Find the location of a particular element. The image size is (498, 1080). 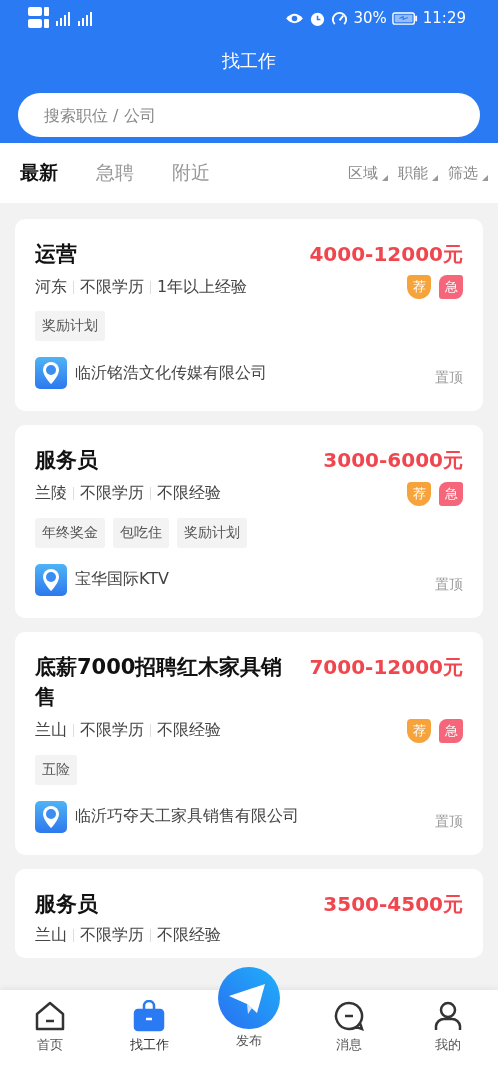

salary: 7000-12000元 is located at coordinates (386, 667).